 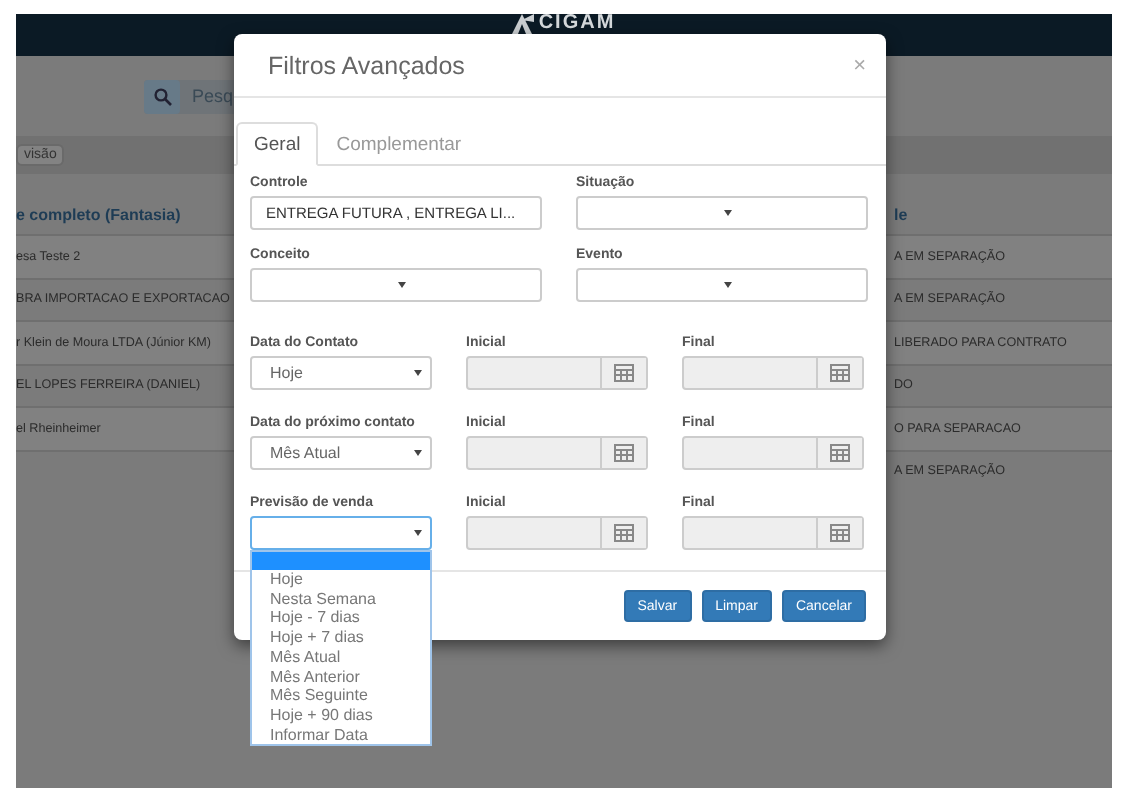 What do you see at coordinates (341, 677) in the screenshot?
I see `dropdown-option: Mês Anterior` at bounding box center [341, 677].